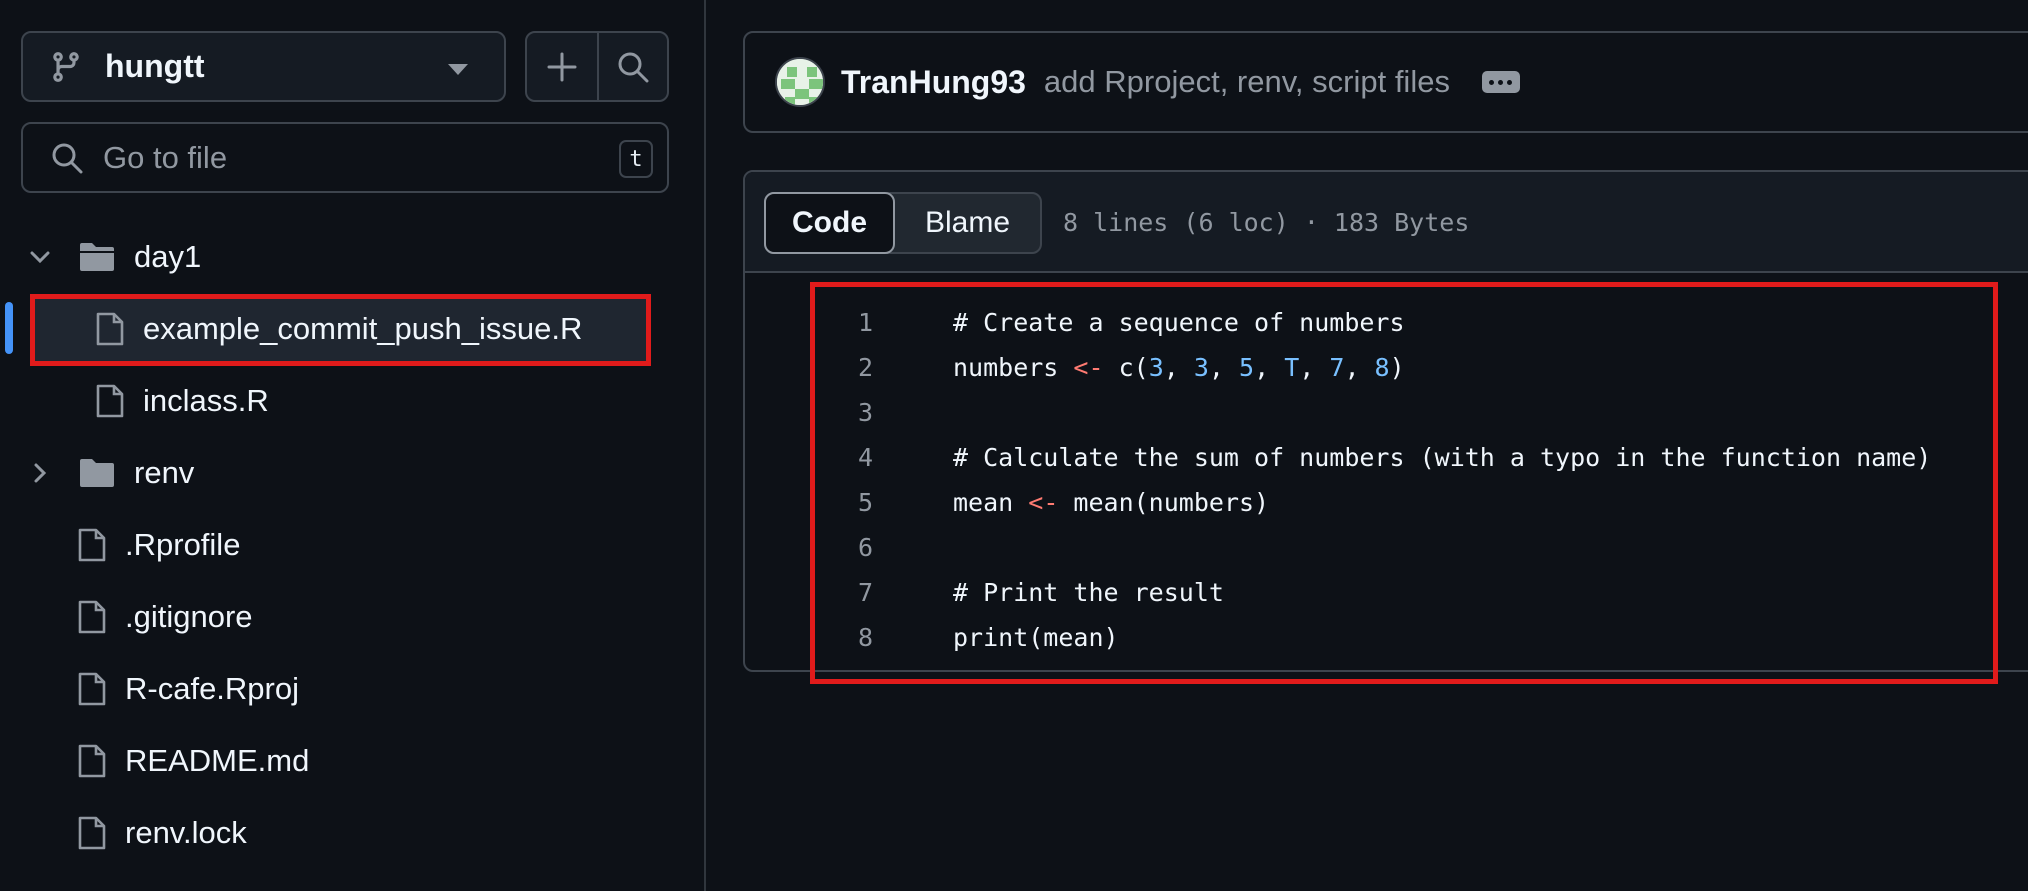  Describe the element at coordinates (155, 66) in the screenshot. I see `branch-name: hungtt` at that location.